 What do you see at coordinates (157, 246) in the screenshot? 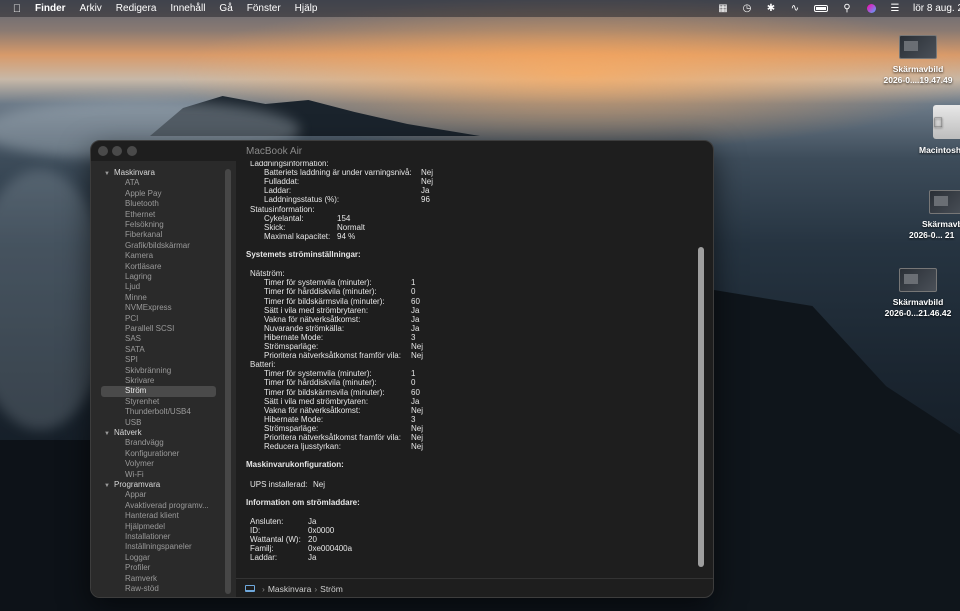
I see `sidebar-item: Grafik/bildskärmar` at bounding box center [157, 246].